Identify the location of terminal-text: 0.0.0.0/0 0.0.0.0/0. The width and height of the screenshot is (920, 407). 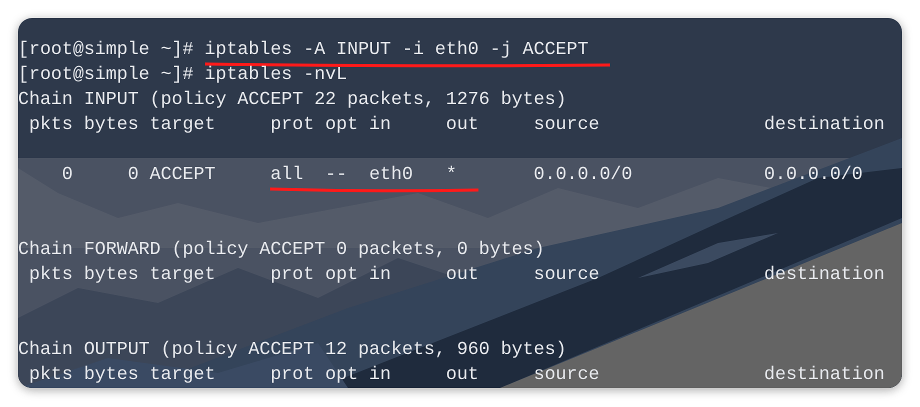
(697, 175).